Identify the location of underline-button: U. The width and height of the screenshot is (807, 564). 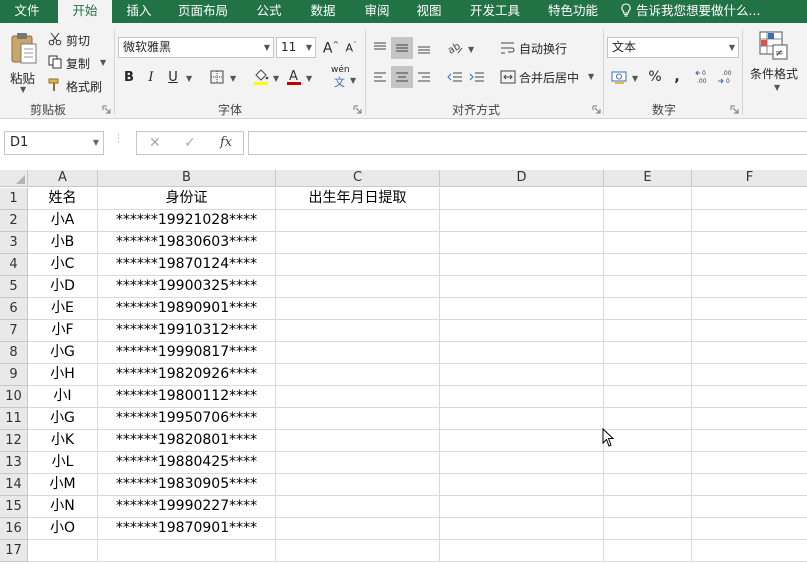
(173, 77).